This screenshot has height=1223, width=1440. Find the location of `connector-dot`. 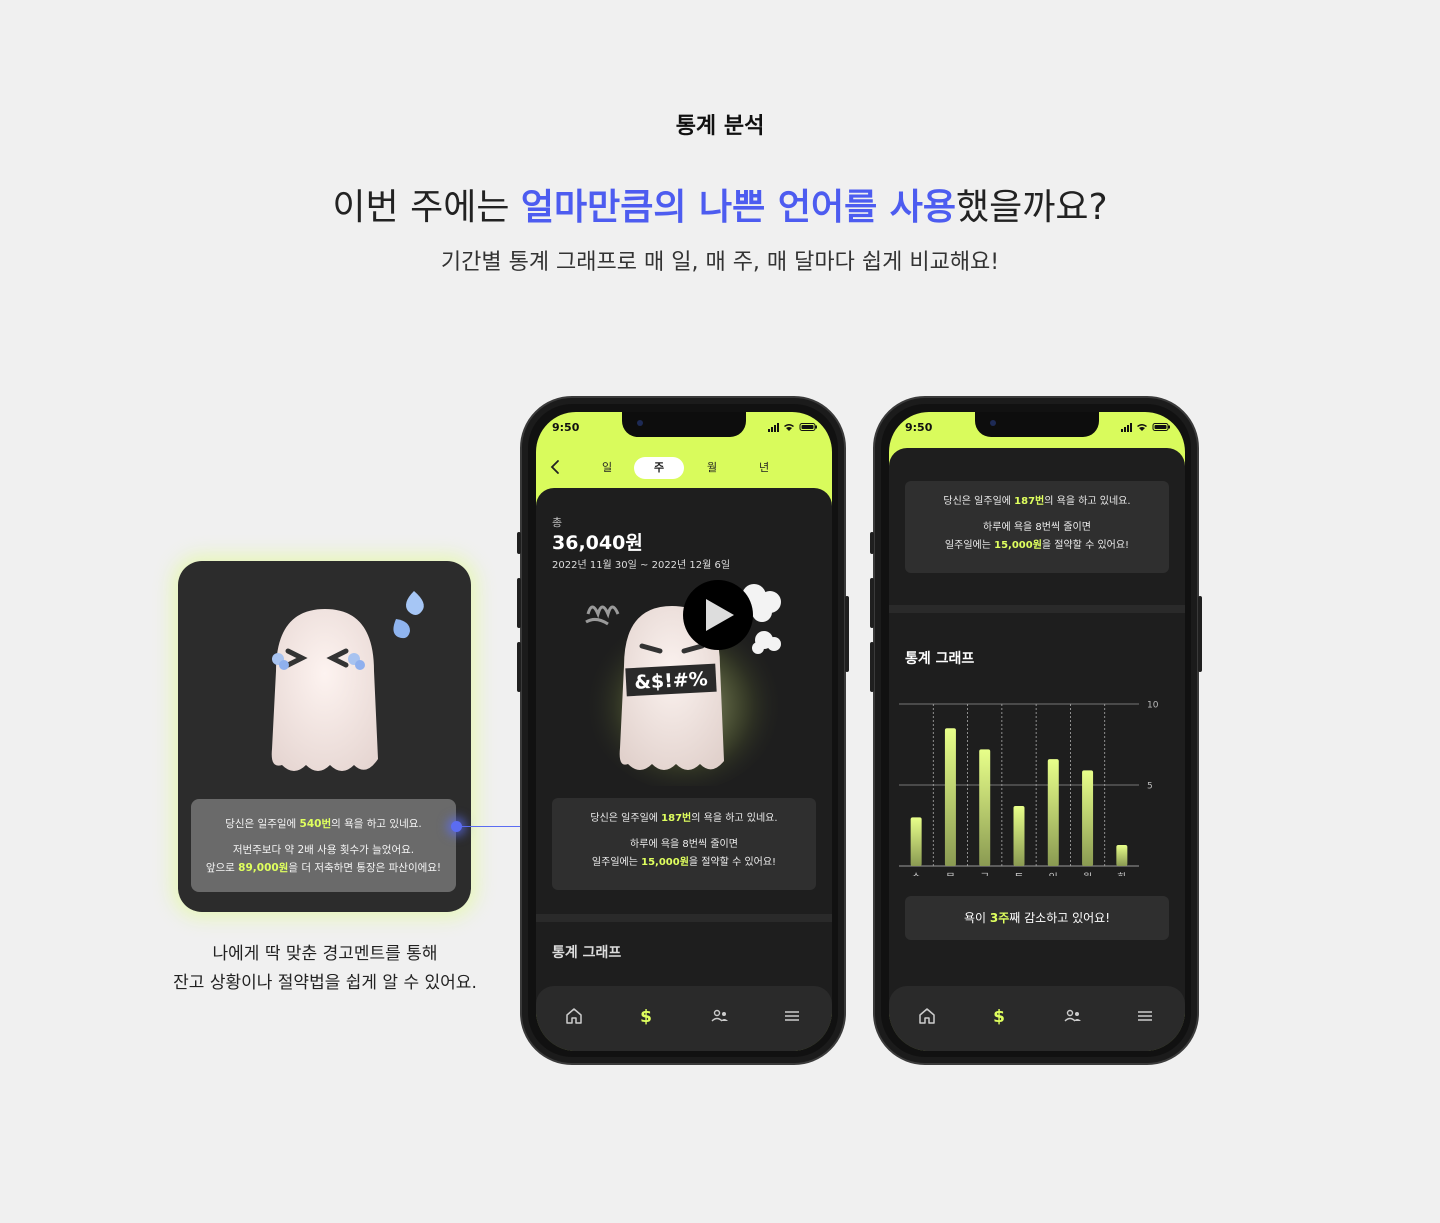

connector-dot is located at coordinates (456, 826).